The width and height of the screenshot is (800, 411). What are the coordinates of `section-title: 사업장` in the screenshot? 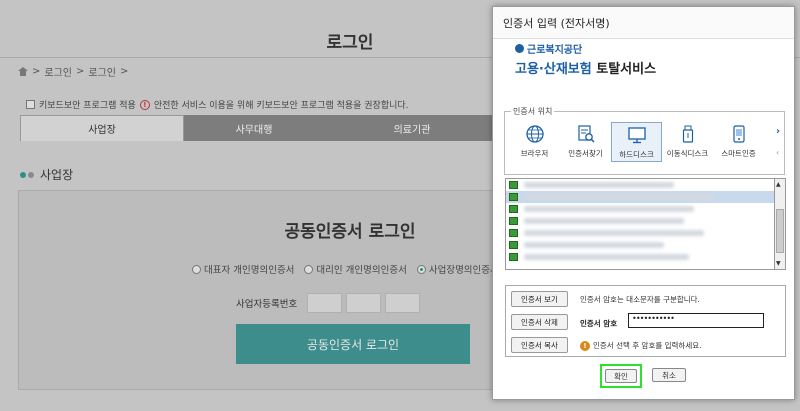 It's located at (57, 175).